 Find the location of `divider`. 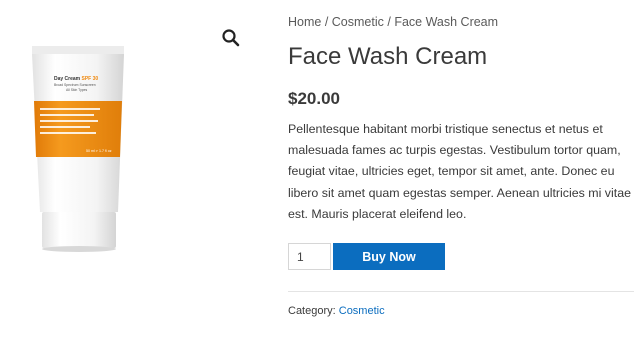

divider is located at coordinates (461, 291).